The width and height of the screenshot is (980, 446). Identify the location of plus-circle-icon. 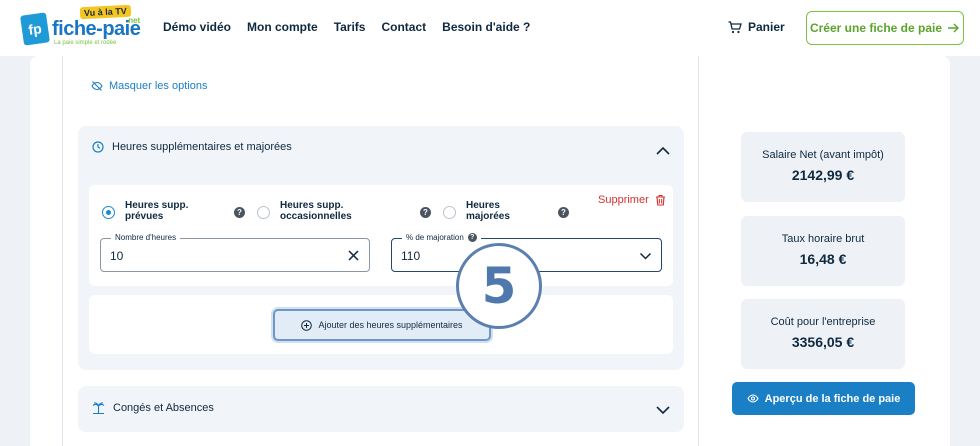
(307, 325).